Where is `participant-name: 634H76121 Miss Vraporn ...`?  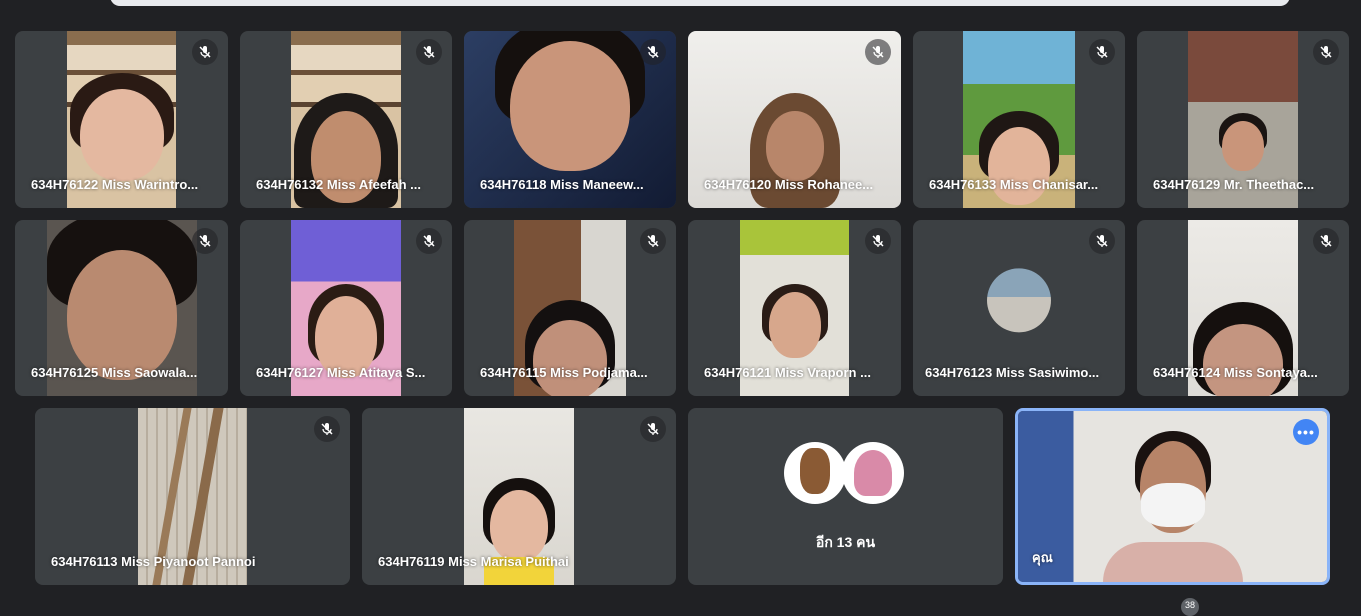 participant-name: 634H76121 Miss Vraporn ... is located at coordinates (787, 372).